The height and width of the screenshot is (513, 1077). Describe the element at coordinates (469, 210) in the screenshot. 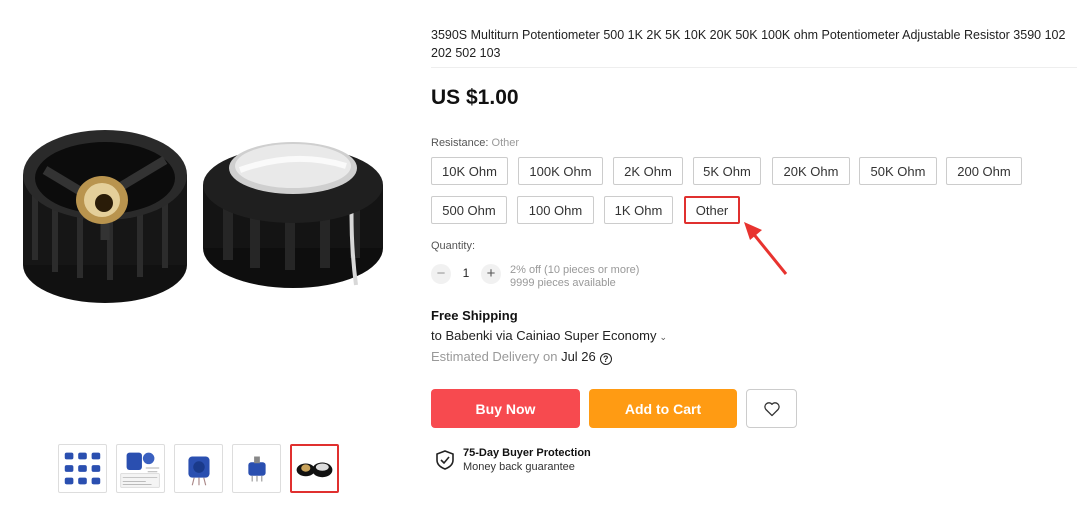

I see `resistance-option-500: 500 Ohm` at that location.